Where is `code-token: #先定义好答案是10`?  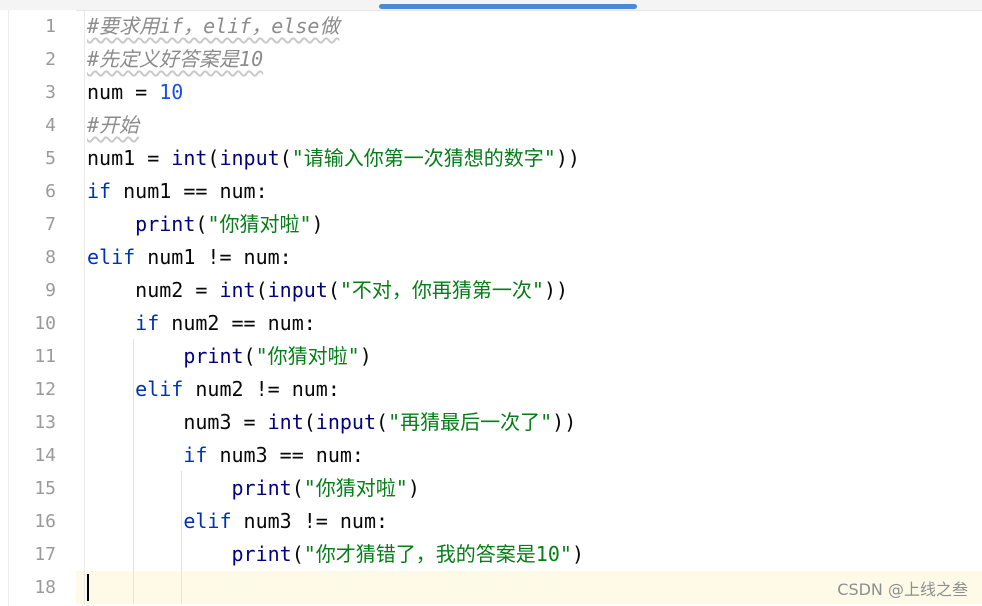 code-token: #先定义好答案是10 is located at coordinates (175, 59).